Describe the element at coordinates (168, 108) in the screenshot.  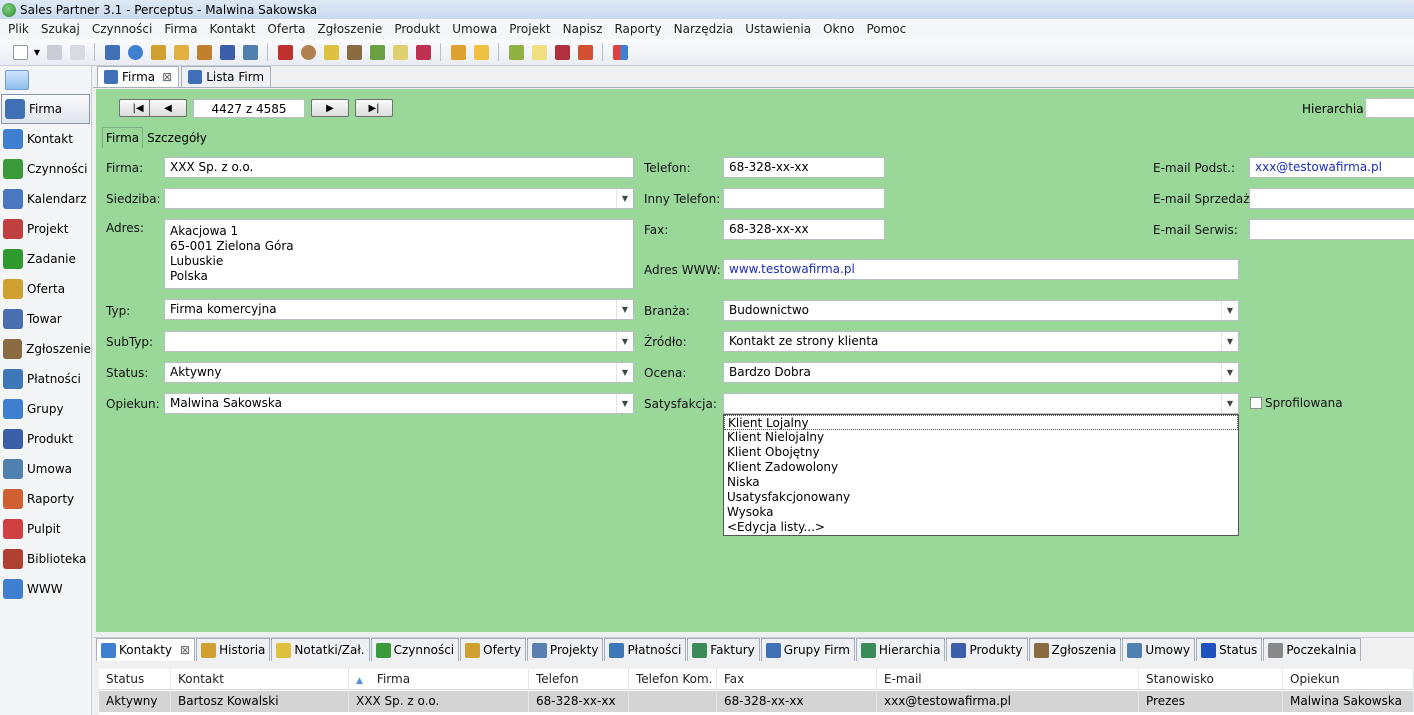
I see `prev-record-button: ◀` at that location.